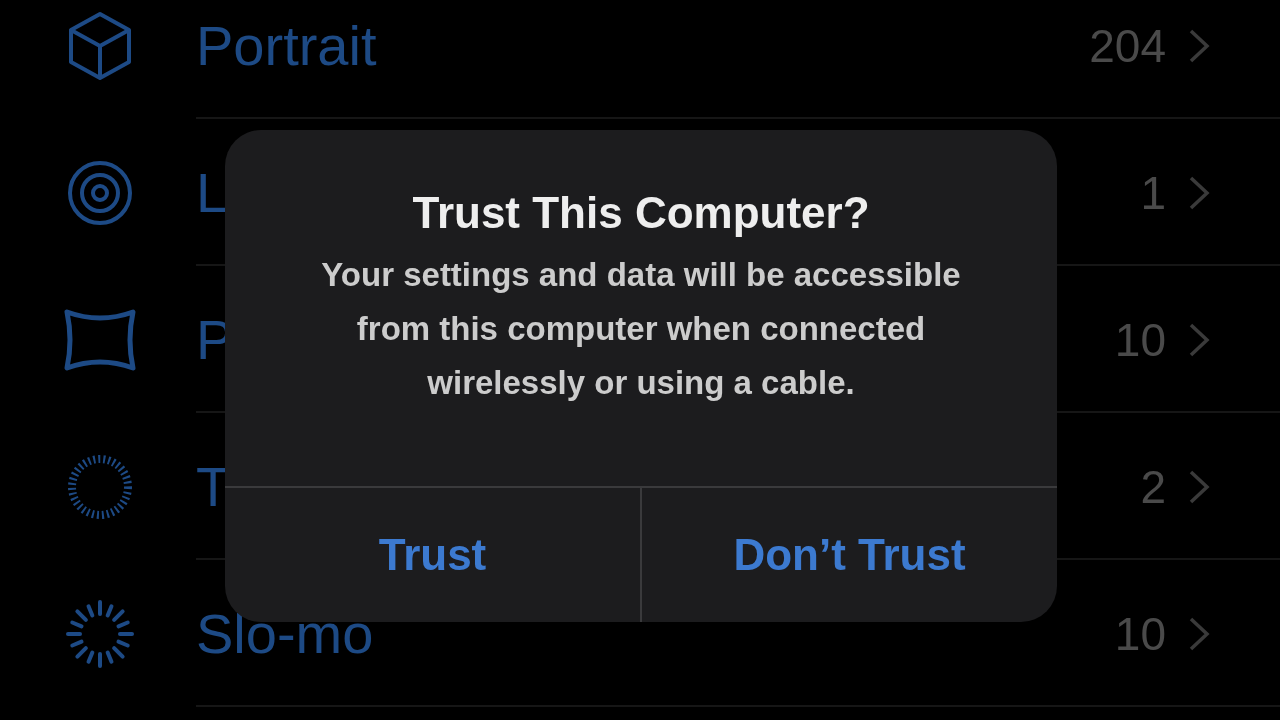  Describe the element at coordinates (1127, 45) in the screenshot. I see `album-count: 204` at that location.